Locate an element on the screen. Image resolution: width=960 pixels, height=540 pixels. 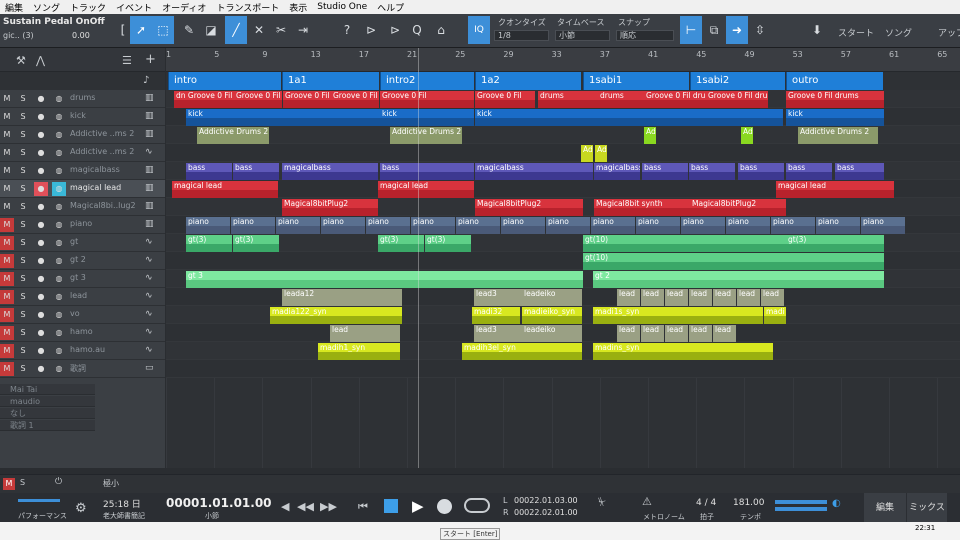
menu-item: オーディオ is located at coordinates (184, 7).